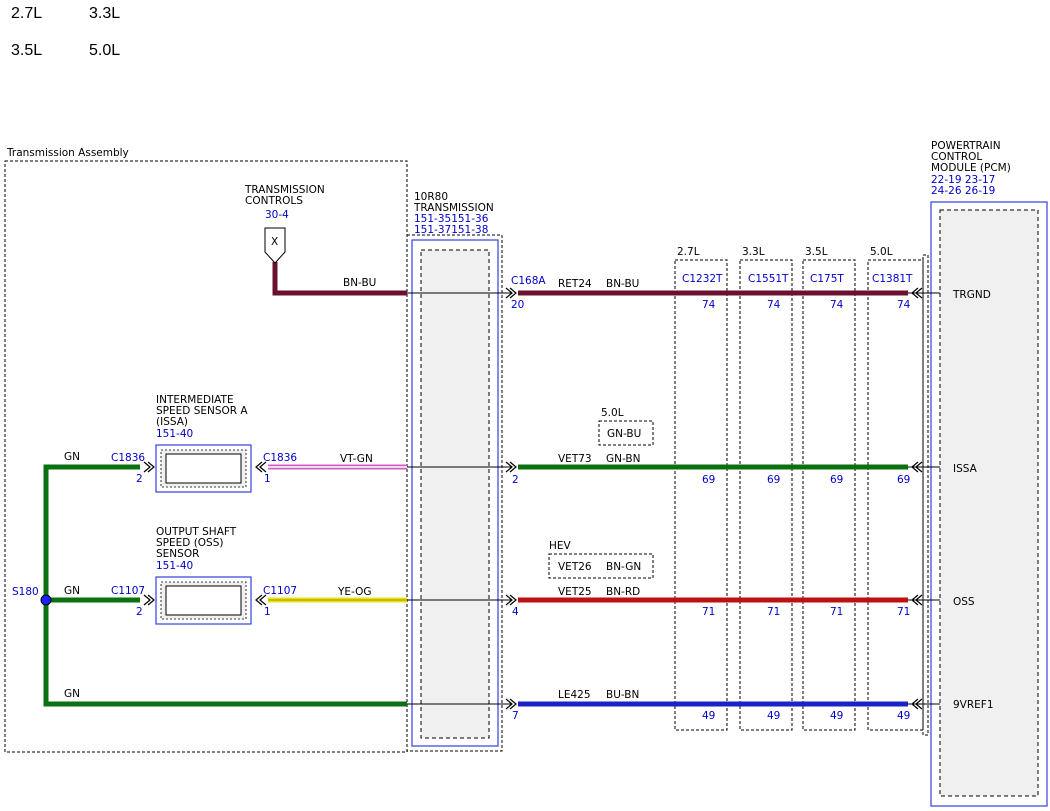  Describe the element at coordinates (128, 458) in the screenshot. I see `issa-left-connector: C1836` at that location.